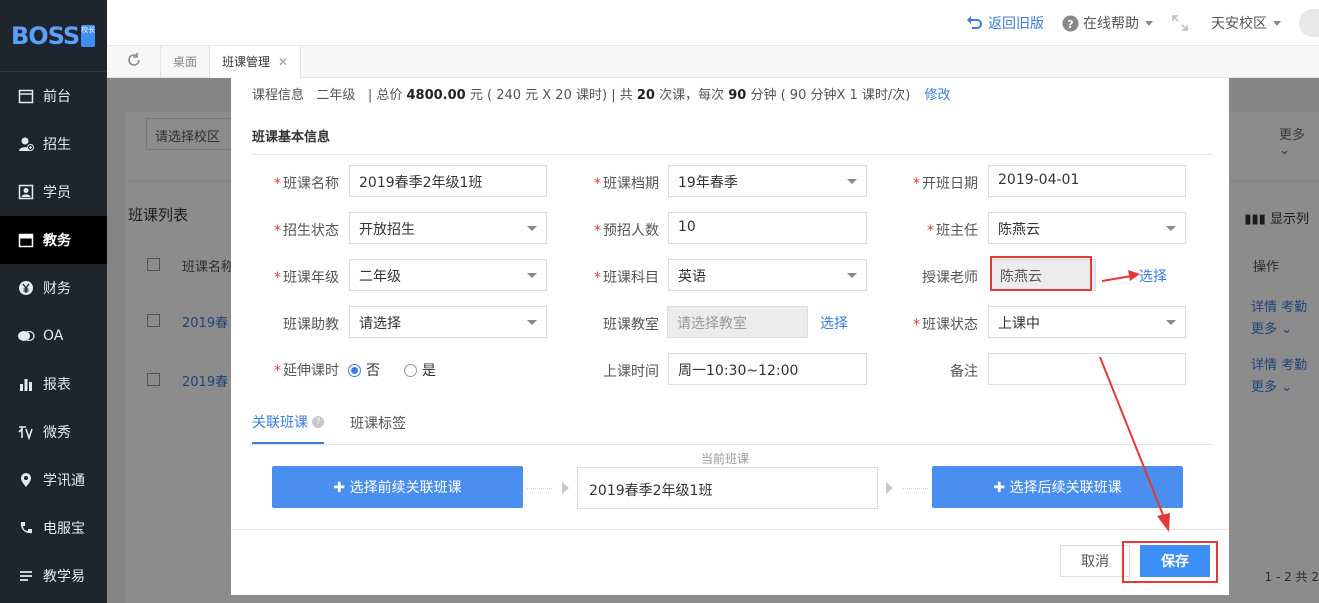 This screenshot has width=1319, height=603. I want to click on current-class-label: 当前班课, so click(725, 459).